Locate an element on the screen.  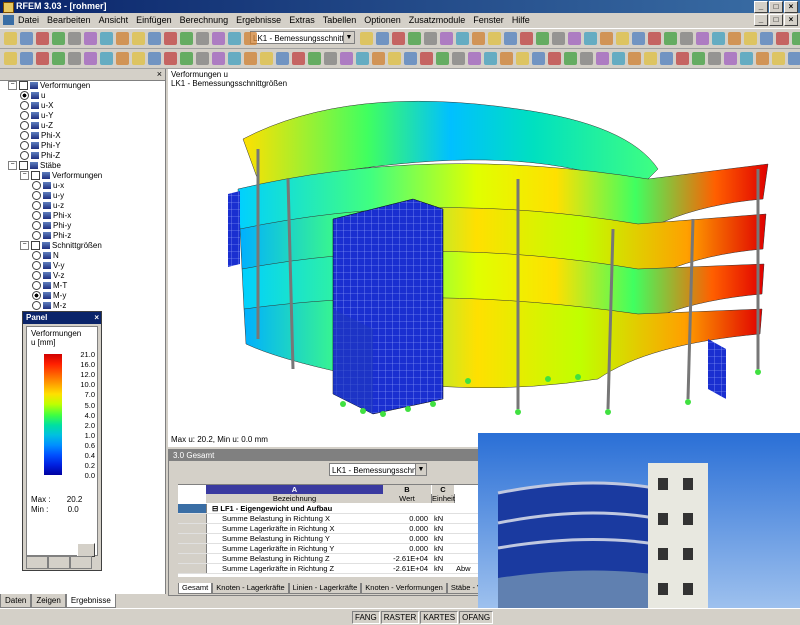
secondary-tool-10-icon is located at coordinates (170, 58).